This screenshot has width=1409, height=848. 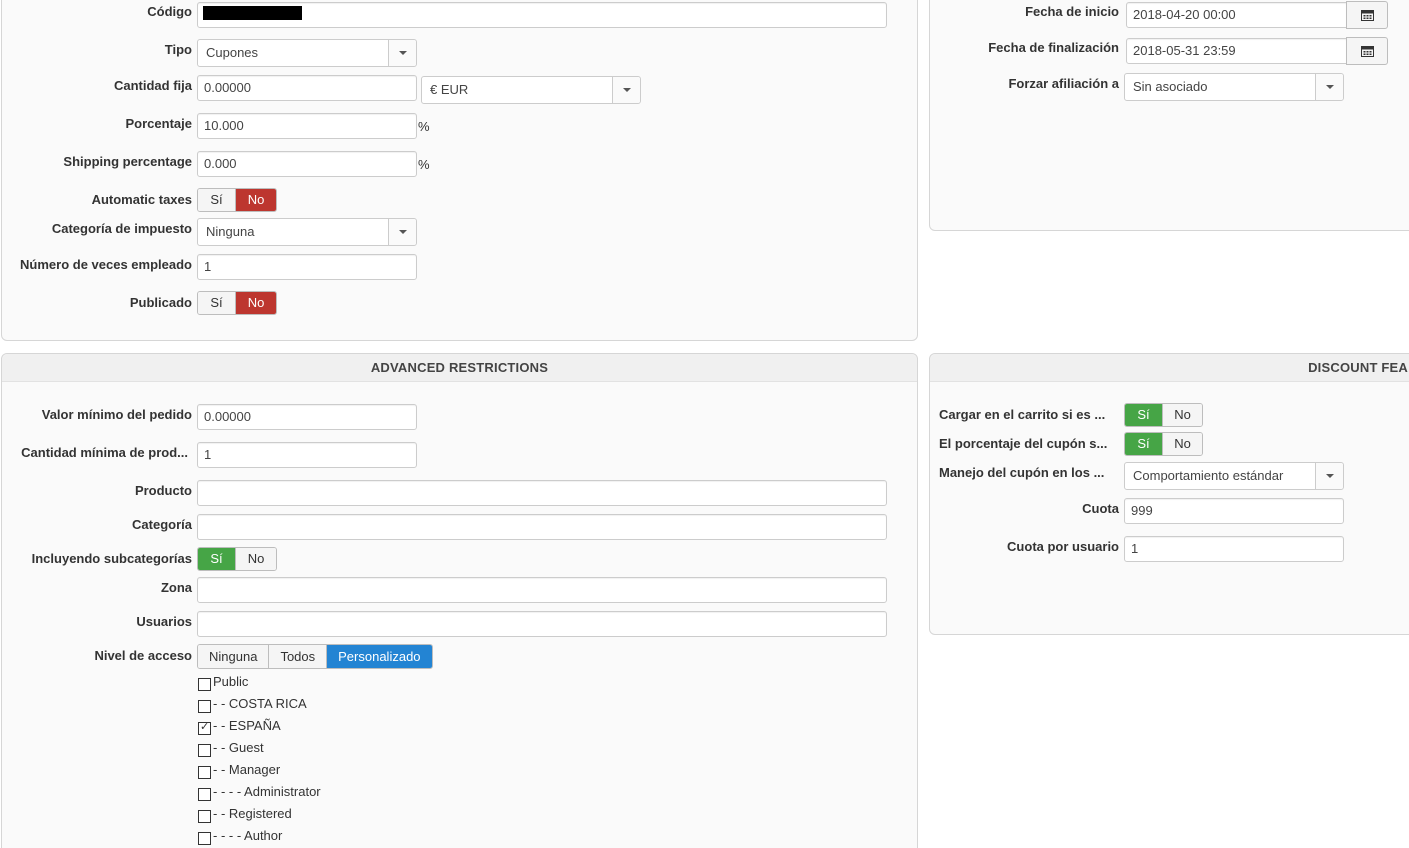 I want to click on cuota-input: 999, so click(x=1234, y=511).